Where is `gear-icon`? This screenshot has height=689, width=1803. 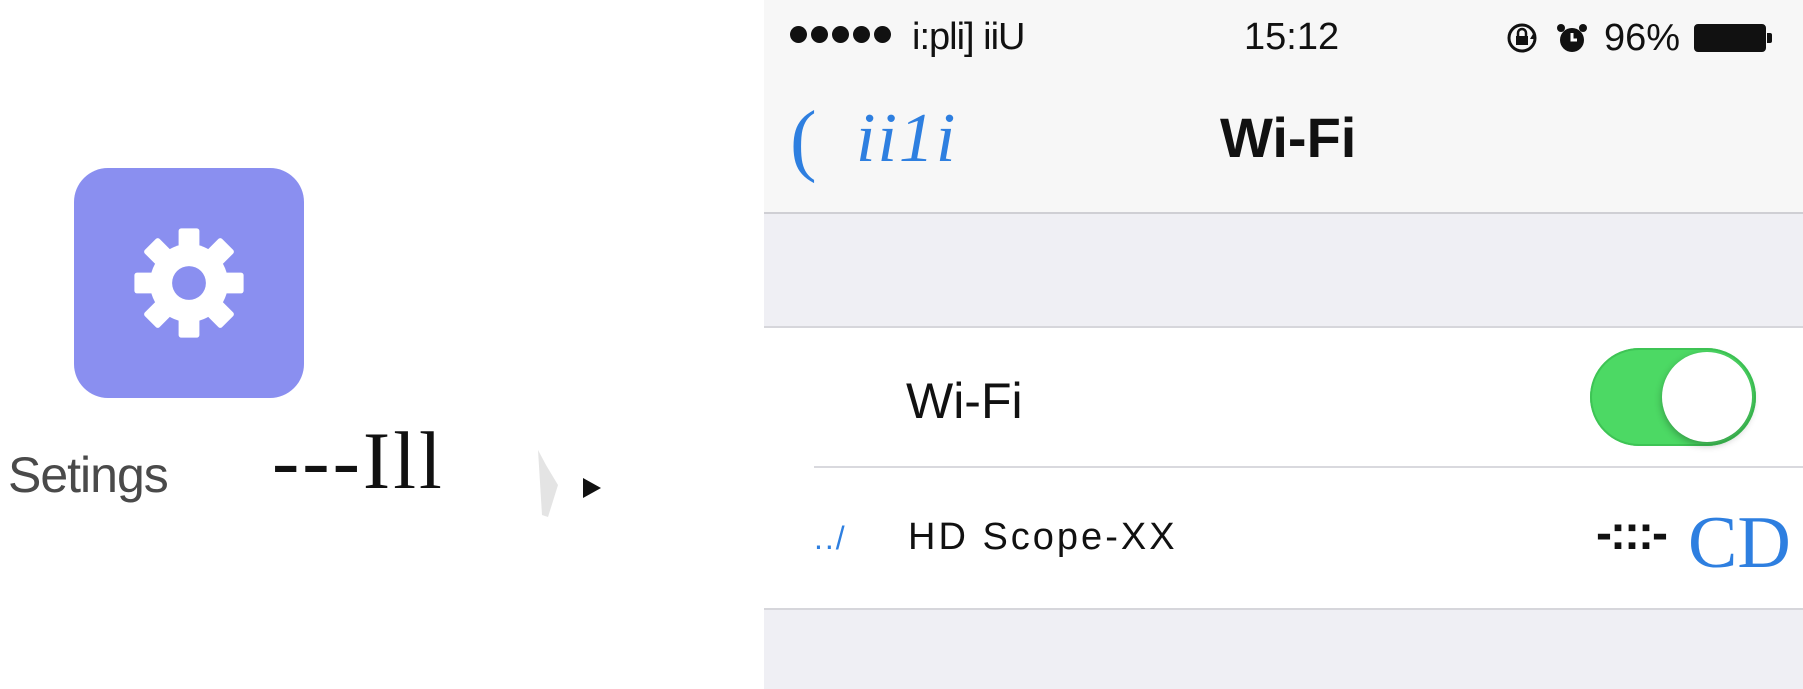 gear-icon is located at coordinates (189, 283).